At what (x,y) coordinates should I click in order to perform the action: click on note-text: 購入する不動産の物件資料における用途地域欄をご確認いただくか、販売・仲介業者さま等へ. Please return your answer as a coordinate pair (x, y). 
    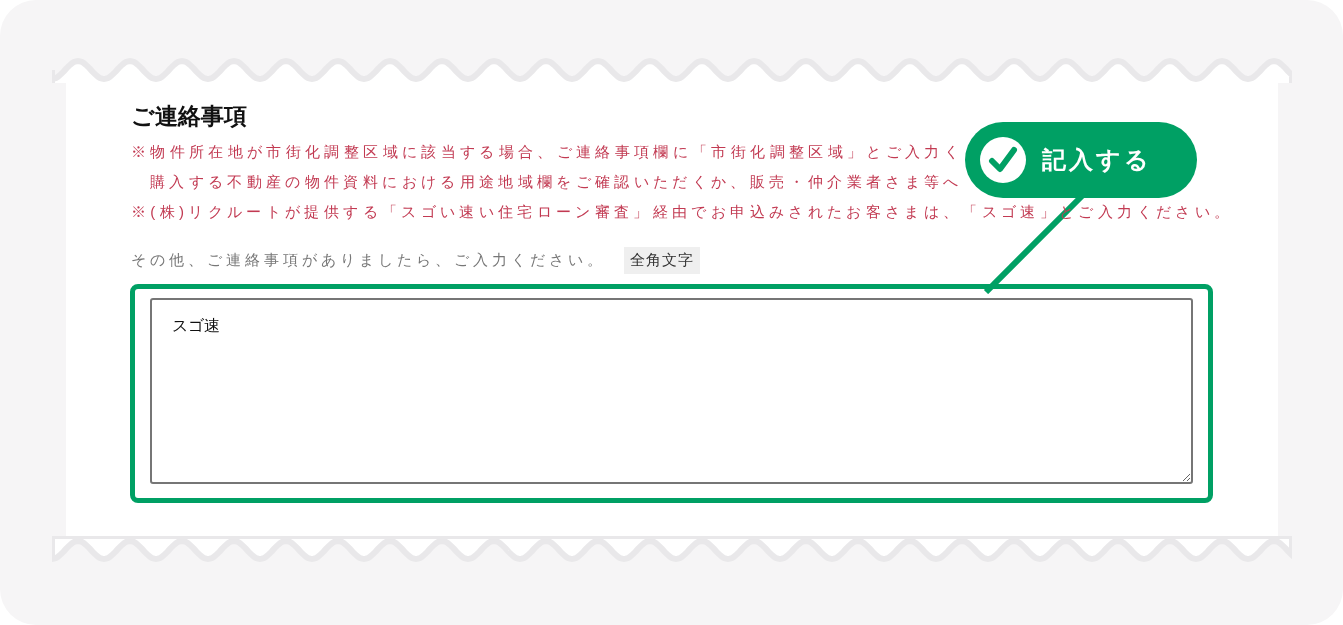
    Looking at the image, I should click on (556, 182).